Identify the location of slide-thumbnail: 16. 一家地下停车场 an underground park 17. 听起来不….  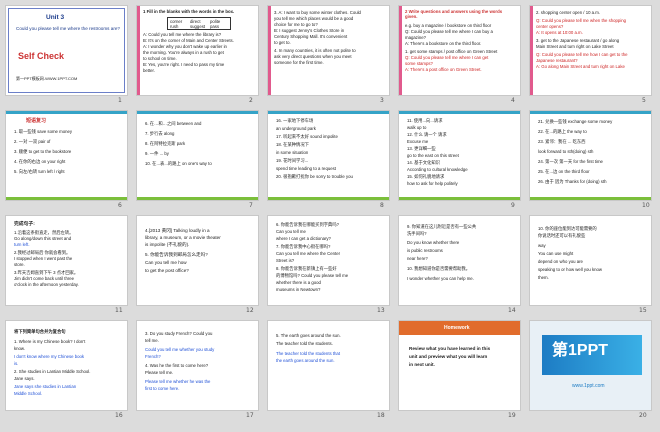
(328, 155).